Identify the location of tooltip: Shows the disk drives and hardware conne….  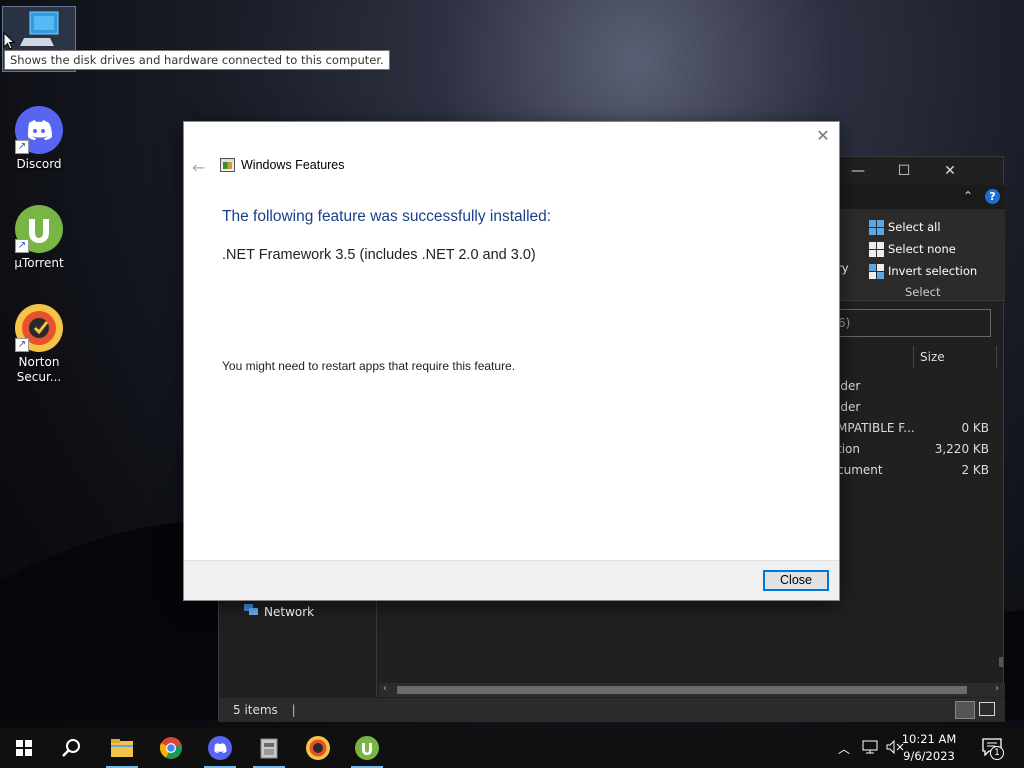
(197, 60).